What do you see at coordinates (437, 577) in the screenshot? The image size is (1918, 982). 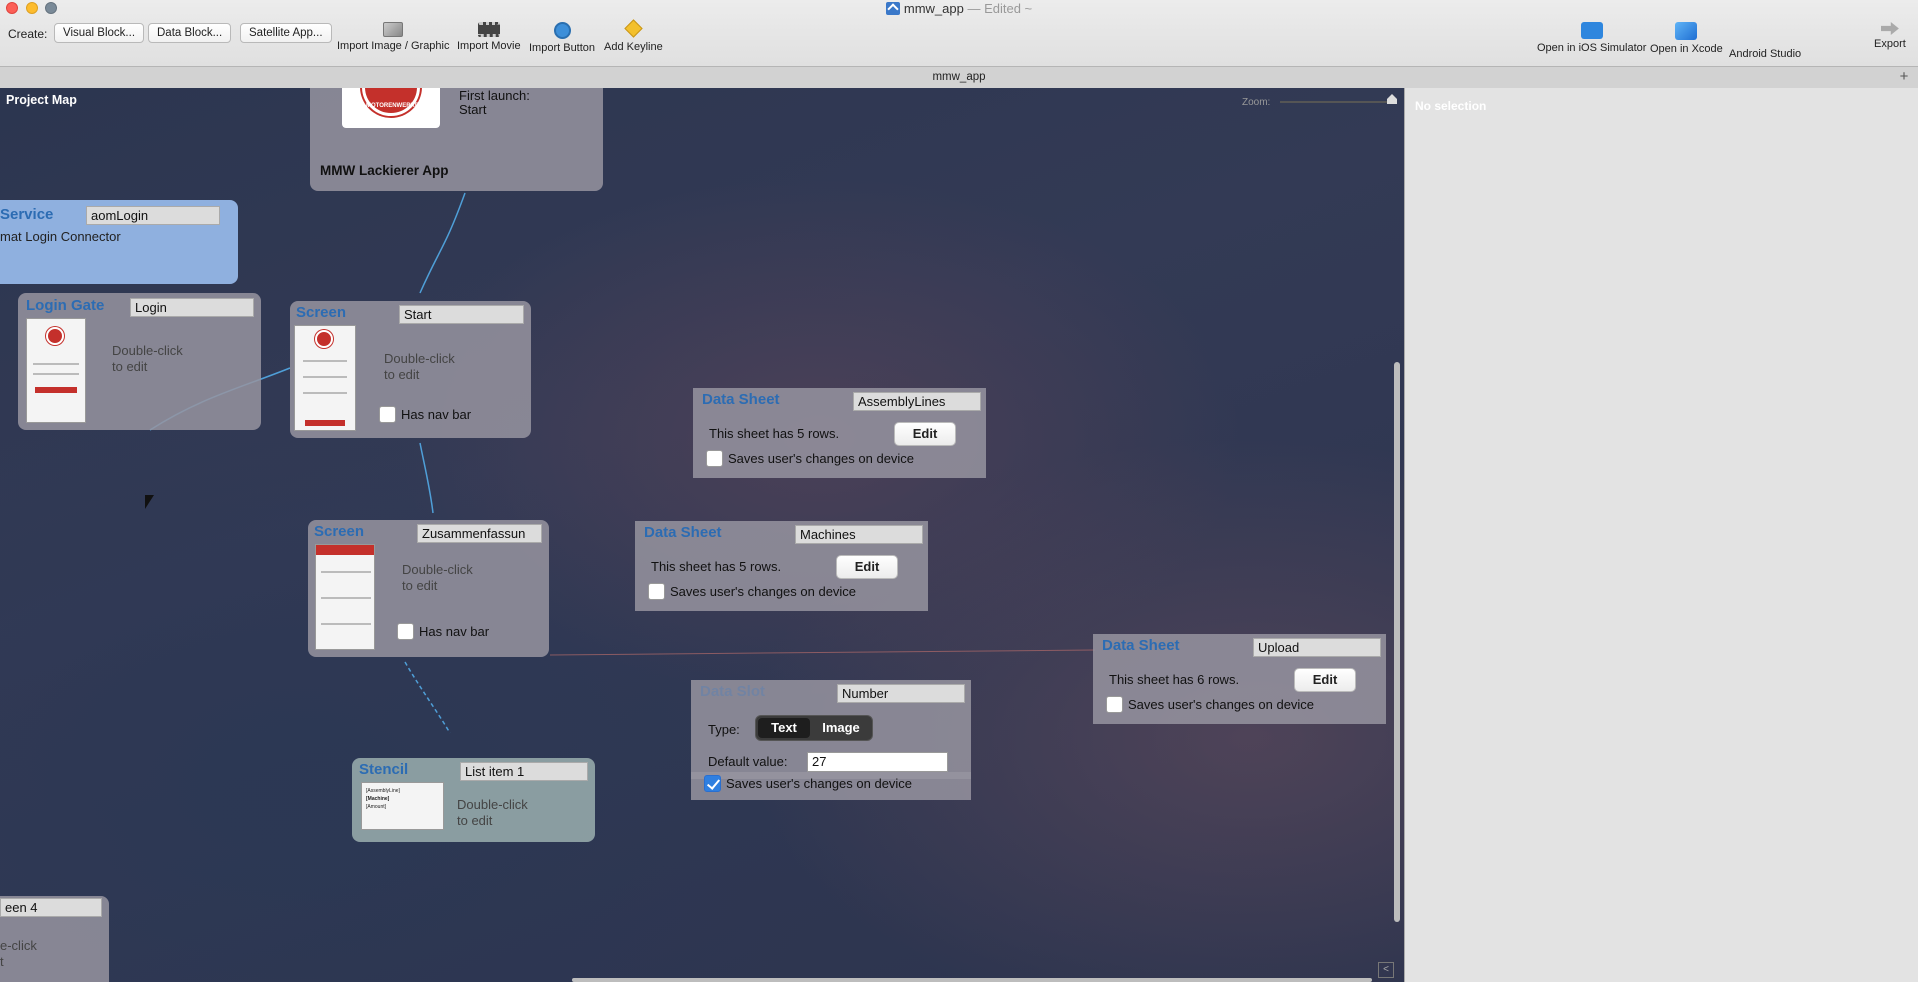 I see `screen-summary-hint: Double-click to edit` at bounding box center [437, 577].